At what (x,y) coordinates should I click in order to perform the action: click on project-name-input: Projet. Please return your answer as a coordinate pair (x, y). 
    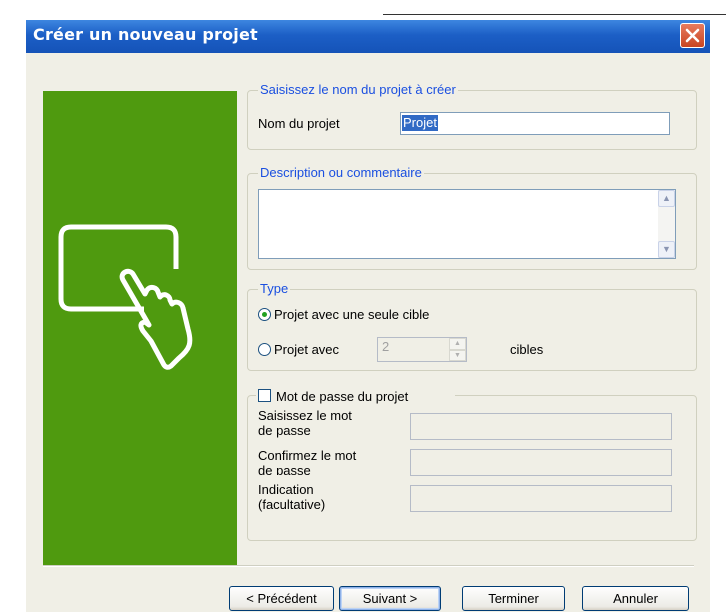
    Looking at the image, I should click on (535, 123).